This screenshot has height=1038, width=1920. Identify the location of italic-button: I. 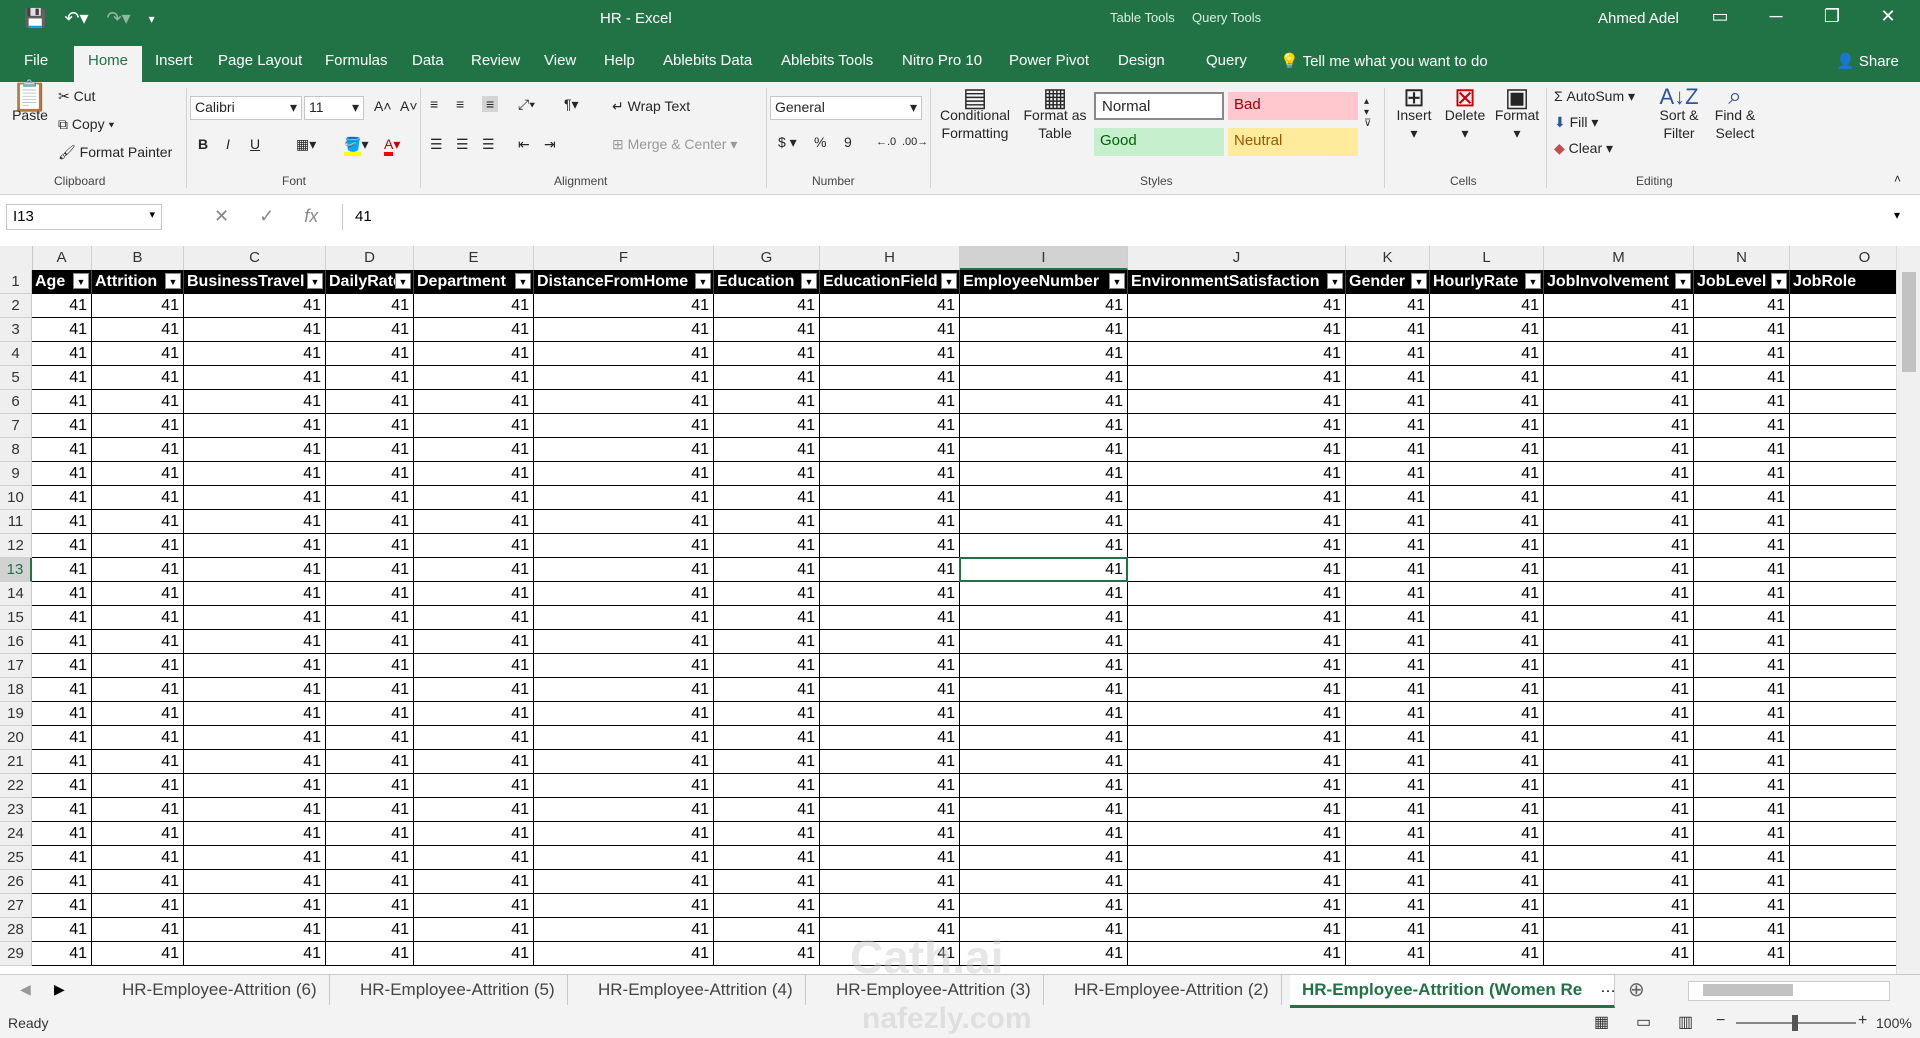
(228, 144).